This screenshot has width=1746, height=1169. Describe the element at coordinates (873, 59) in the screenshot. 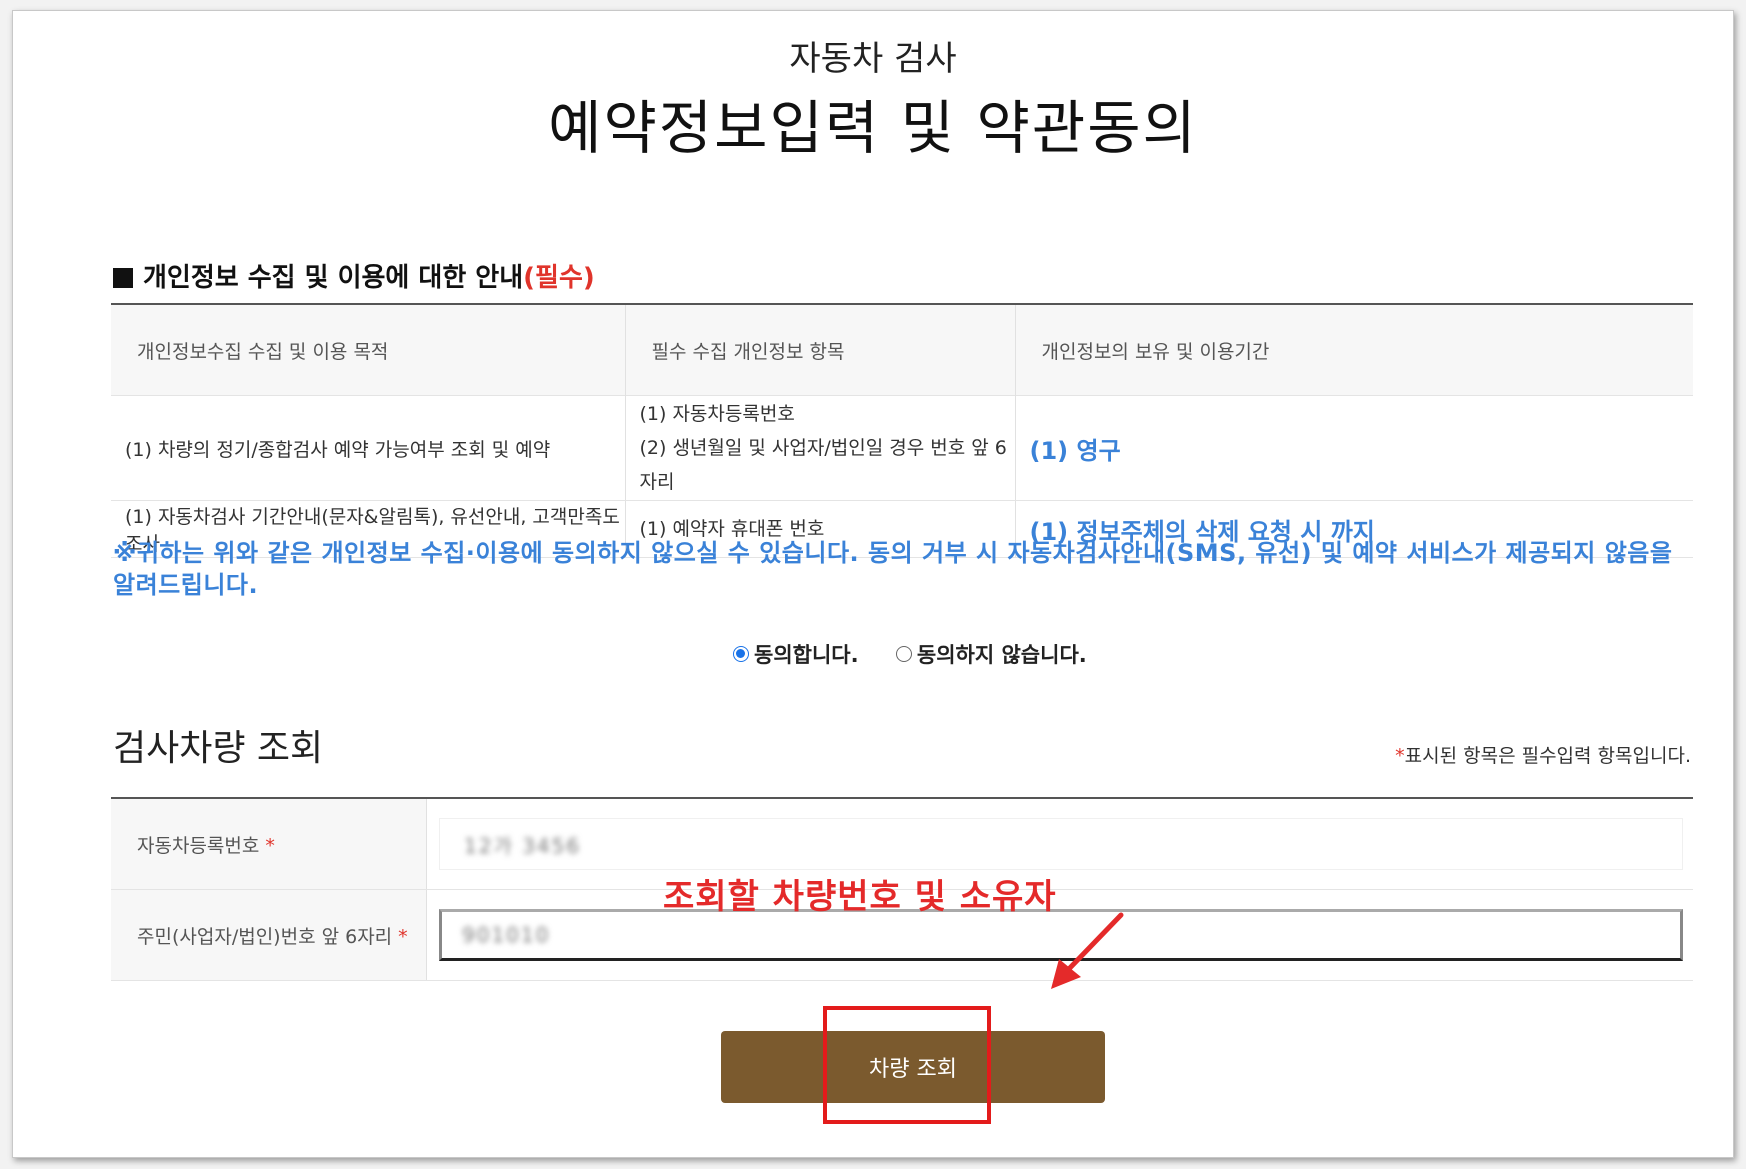

I see `page-subtitle: 자동차 검사` at that location.